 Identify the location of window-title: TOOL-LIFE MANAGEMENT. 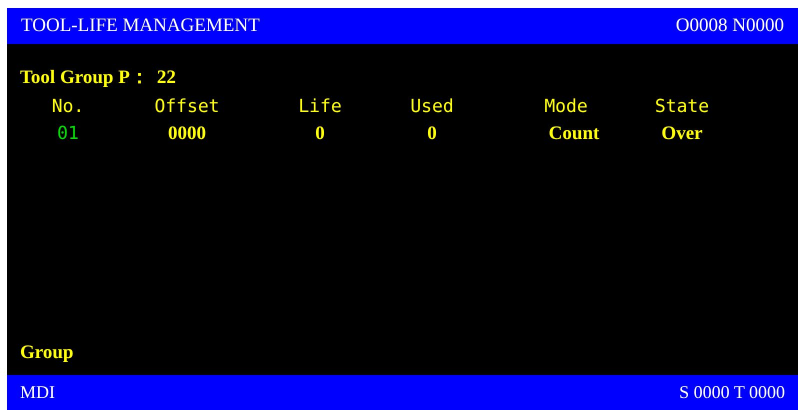
(140, 26).